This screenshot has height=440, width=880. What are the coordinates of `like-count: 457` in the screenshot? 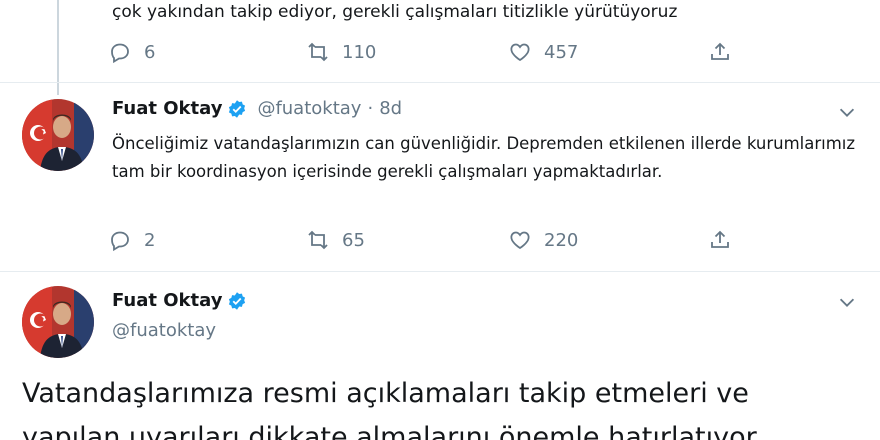 It's located at (561, 52).